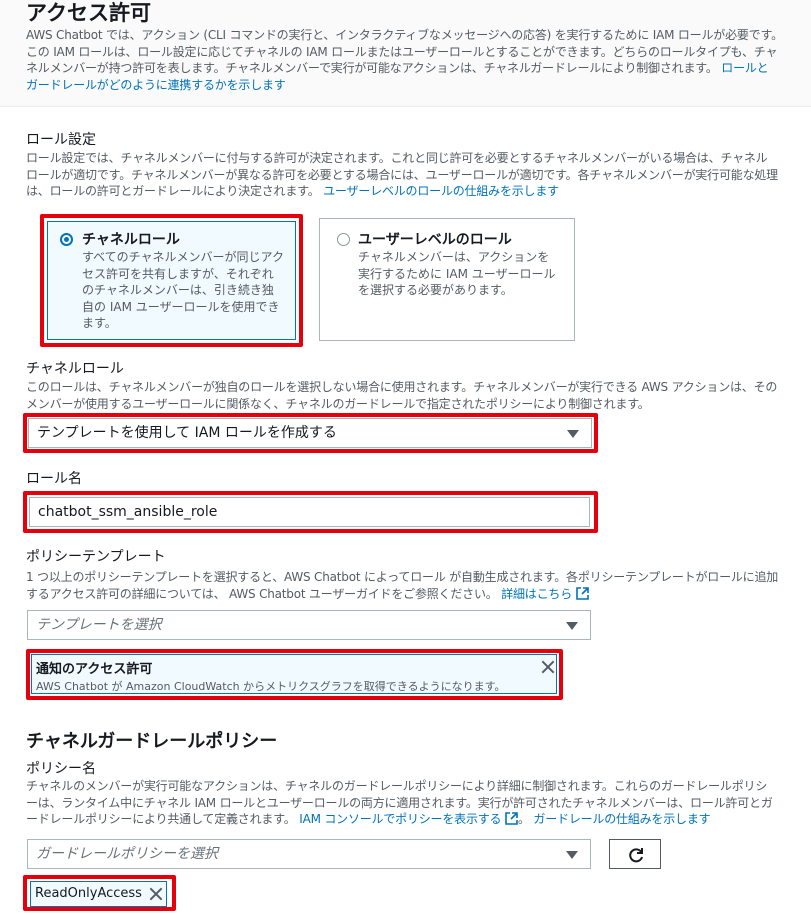 Image resolution: width=811 pixels, height=915 pixels. What do you see at coordinates (309, 625) in the screenshot?
I see `policy-template-select: テンプレートを選択` at bounding box center [309, 625].